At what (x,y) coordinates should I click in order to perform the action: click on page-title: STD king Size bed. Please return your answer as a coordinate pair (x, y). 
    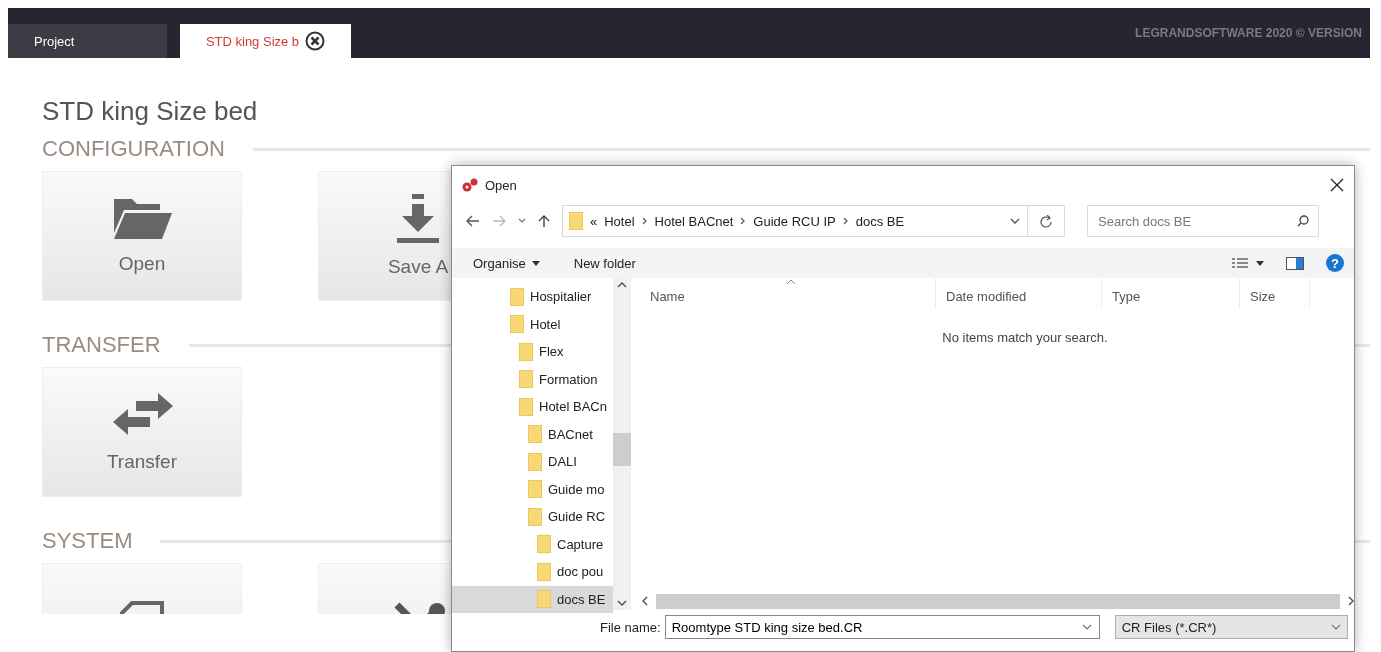
    Looking at the image, I should click on (150, 111).